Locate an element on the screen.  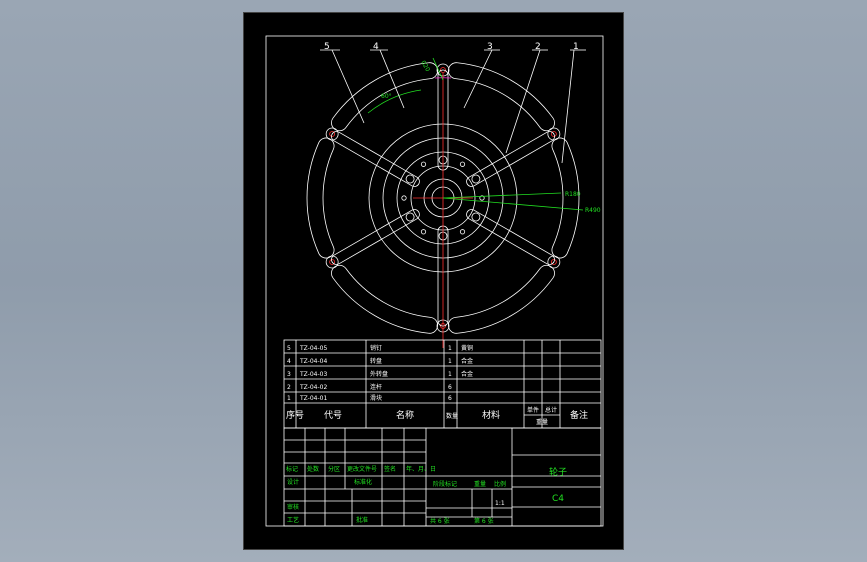
header-material: 材料 is located at coordinates (491, 415).